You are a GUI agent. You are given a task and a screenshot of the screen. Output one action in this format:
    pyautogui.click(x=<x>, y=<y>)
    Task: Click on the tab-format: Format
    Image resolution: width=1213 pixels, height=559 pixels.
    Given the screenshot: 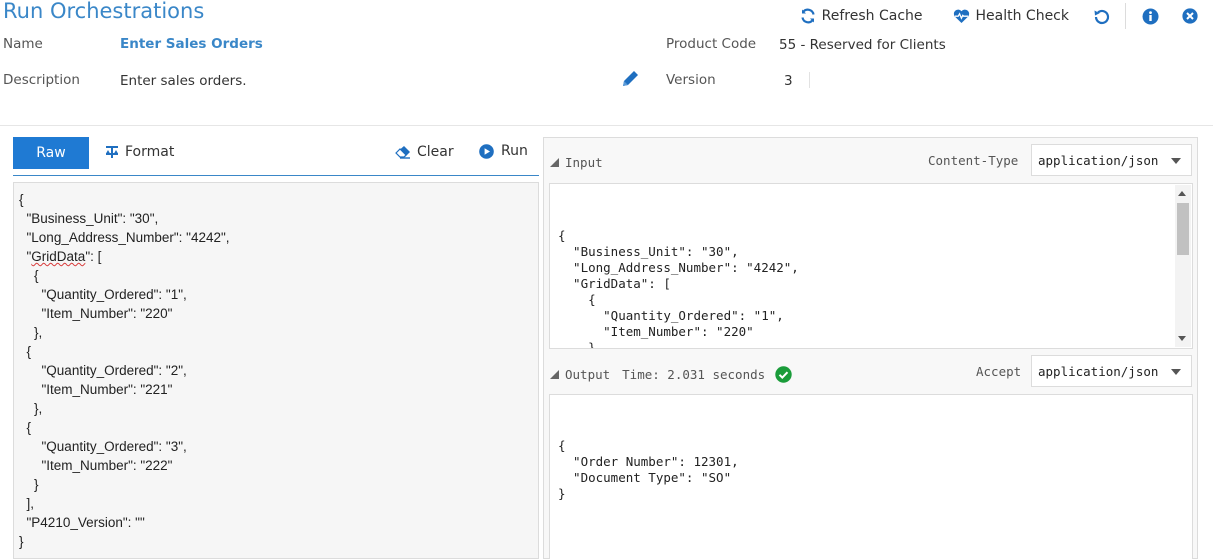 What is the action you would take?
    pyautogui.click(x=139, y=152)
    